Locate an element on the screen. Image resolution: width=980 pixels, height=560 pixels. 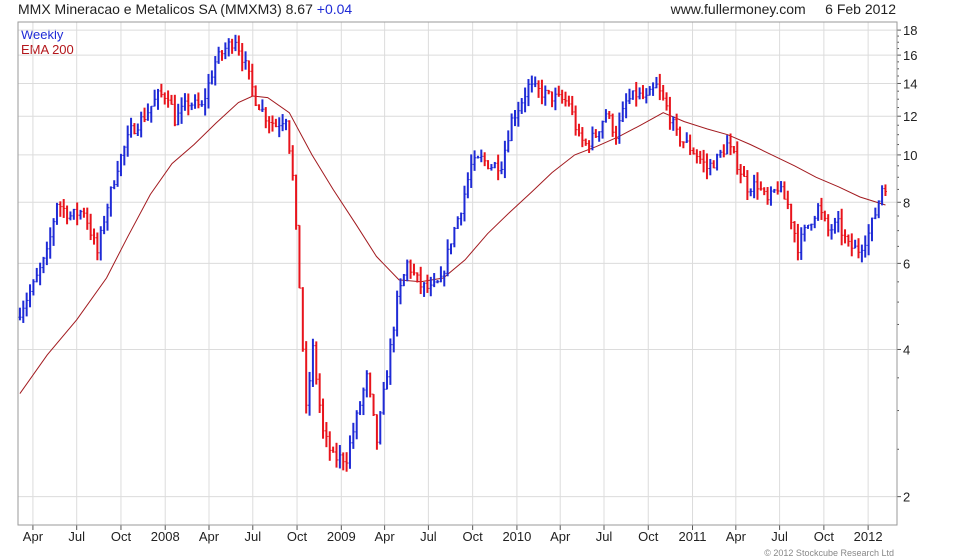
y-tick-label: 2 is located at coordinates (906, 497).